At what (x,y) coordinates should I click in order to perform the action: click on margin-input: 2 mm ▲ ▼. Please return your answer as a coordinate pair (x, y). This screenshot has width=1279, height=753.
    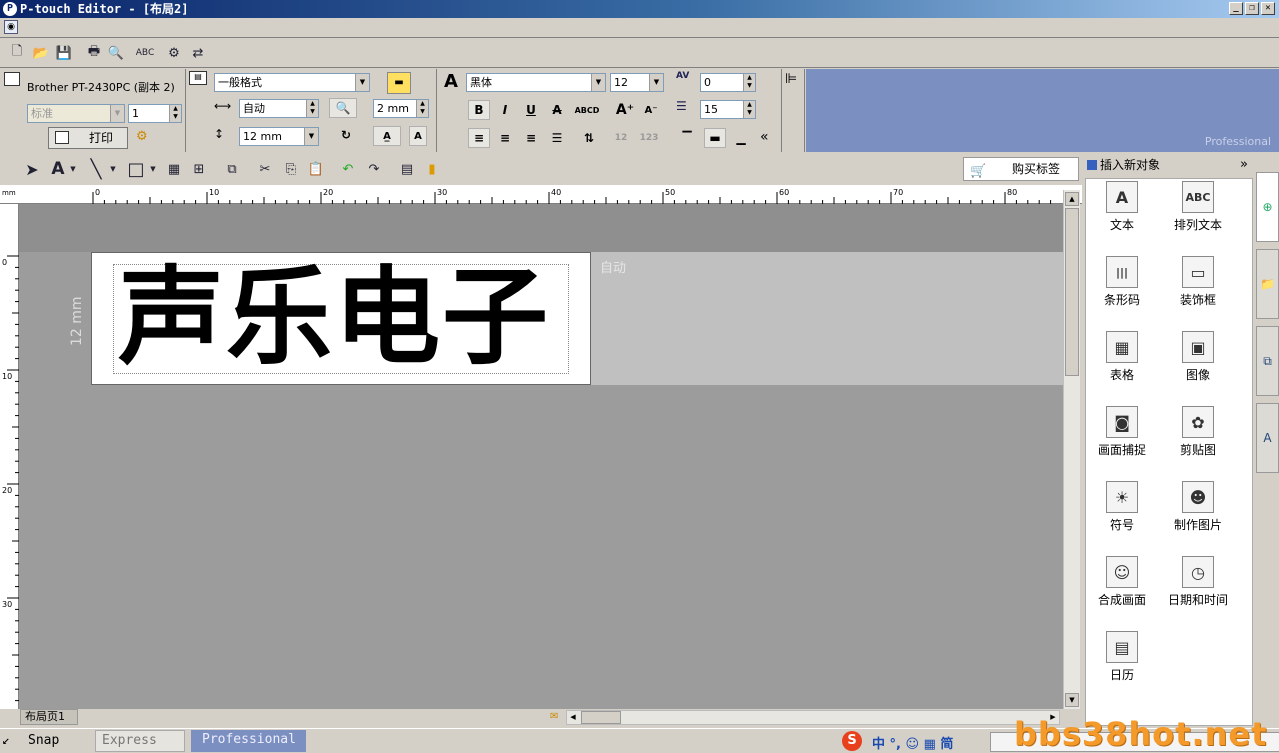
    Looking at the image, I should click on (401, 108).